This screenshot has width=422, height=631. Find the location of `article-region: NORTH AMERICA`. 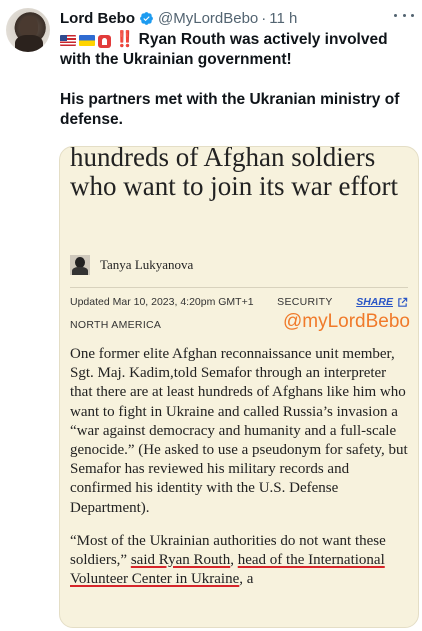

article-region: NORTH AMERICA is located at coordinates (116, 325).